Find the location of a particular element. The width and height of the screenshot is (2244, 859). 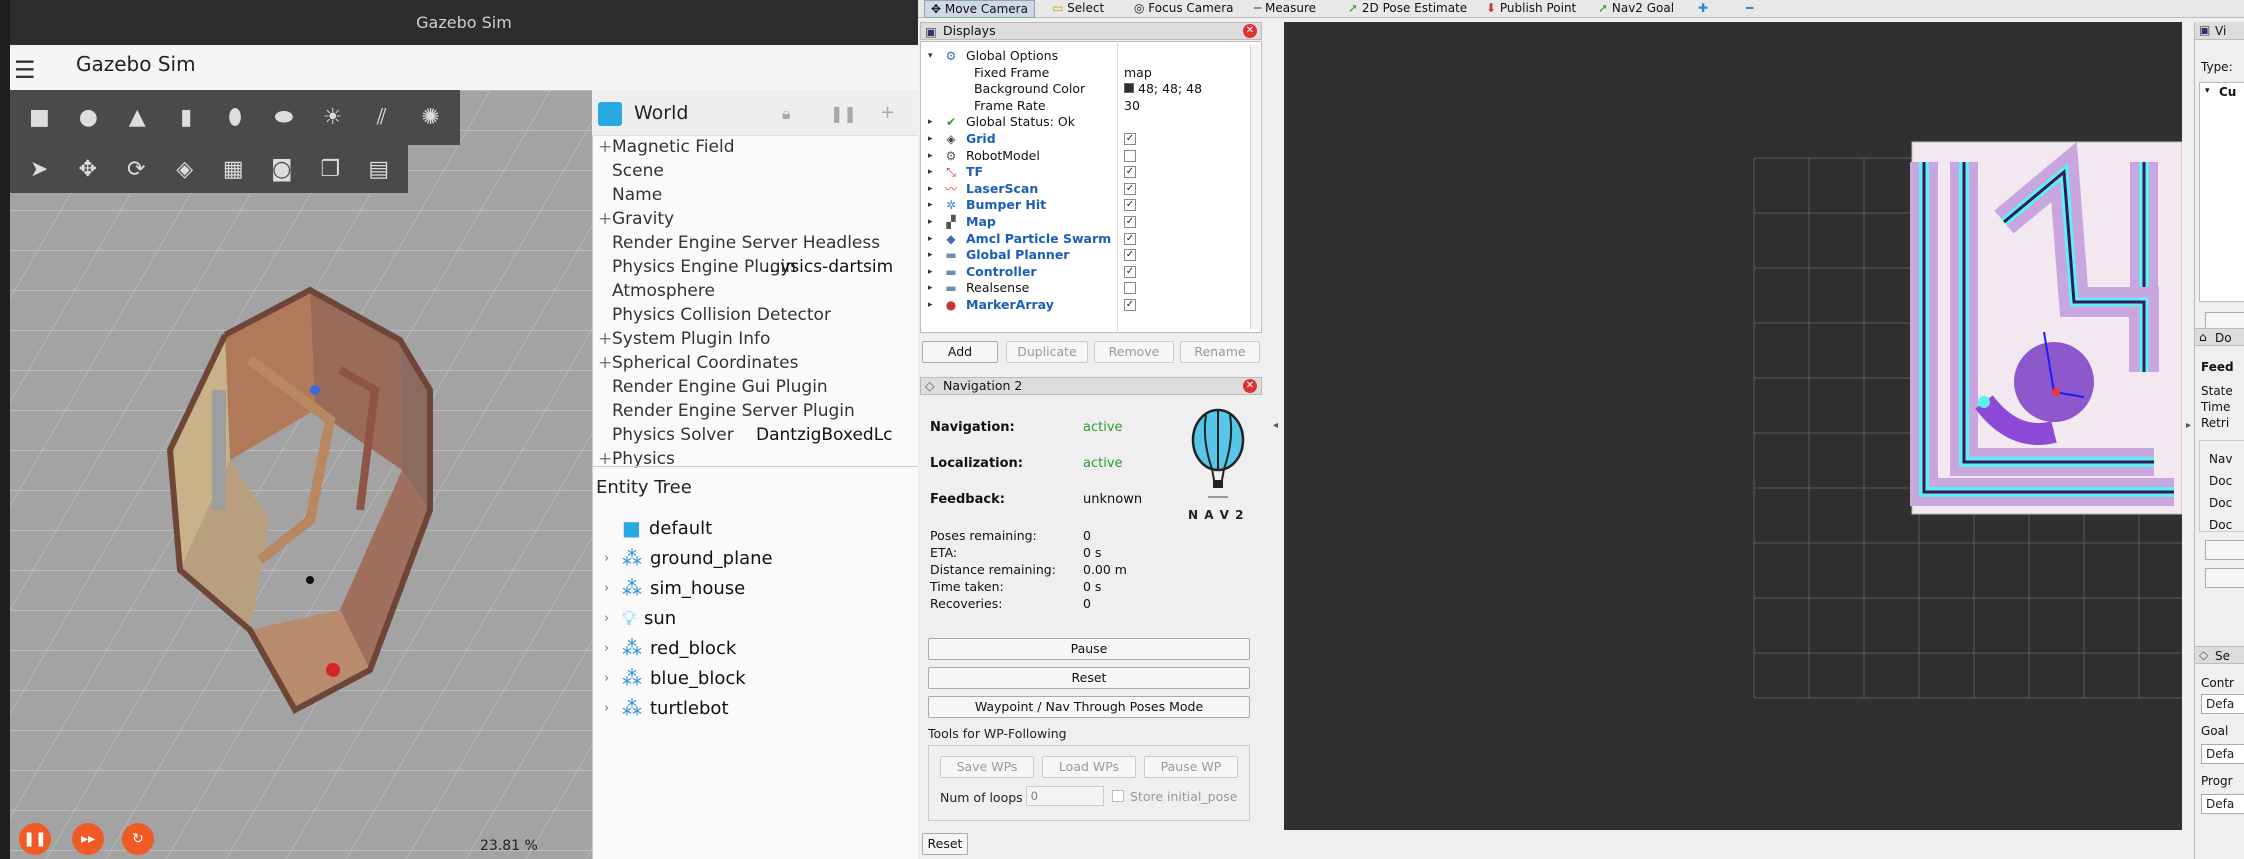

publish-point-tool: ⬇ Publish Point is located at coordinates (1531, 9).